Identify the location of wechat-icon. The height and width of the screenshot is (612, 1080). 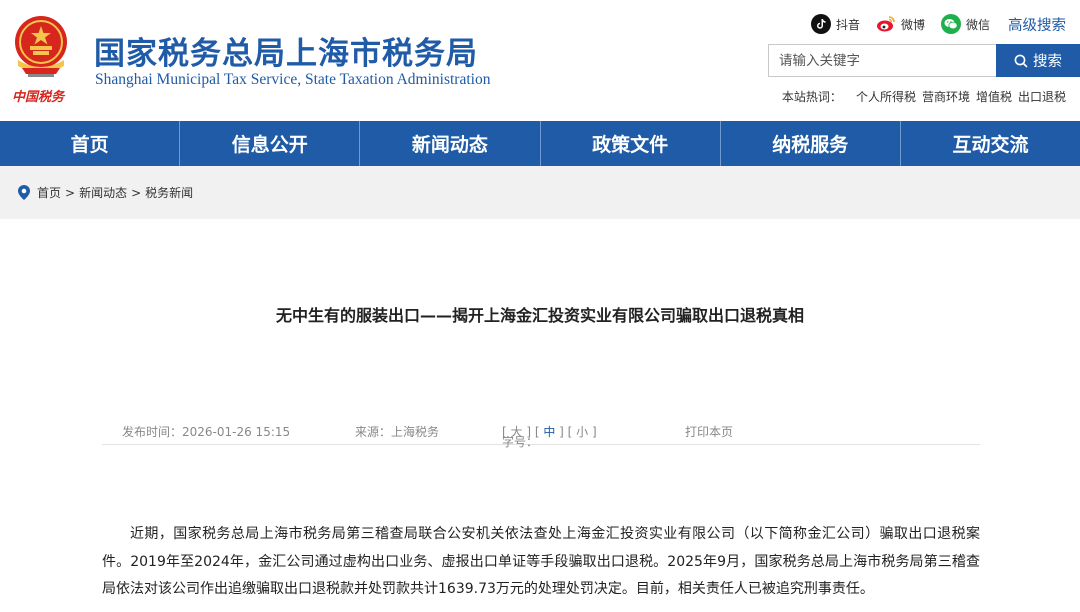
(950, 24).